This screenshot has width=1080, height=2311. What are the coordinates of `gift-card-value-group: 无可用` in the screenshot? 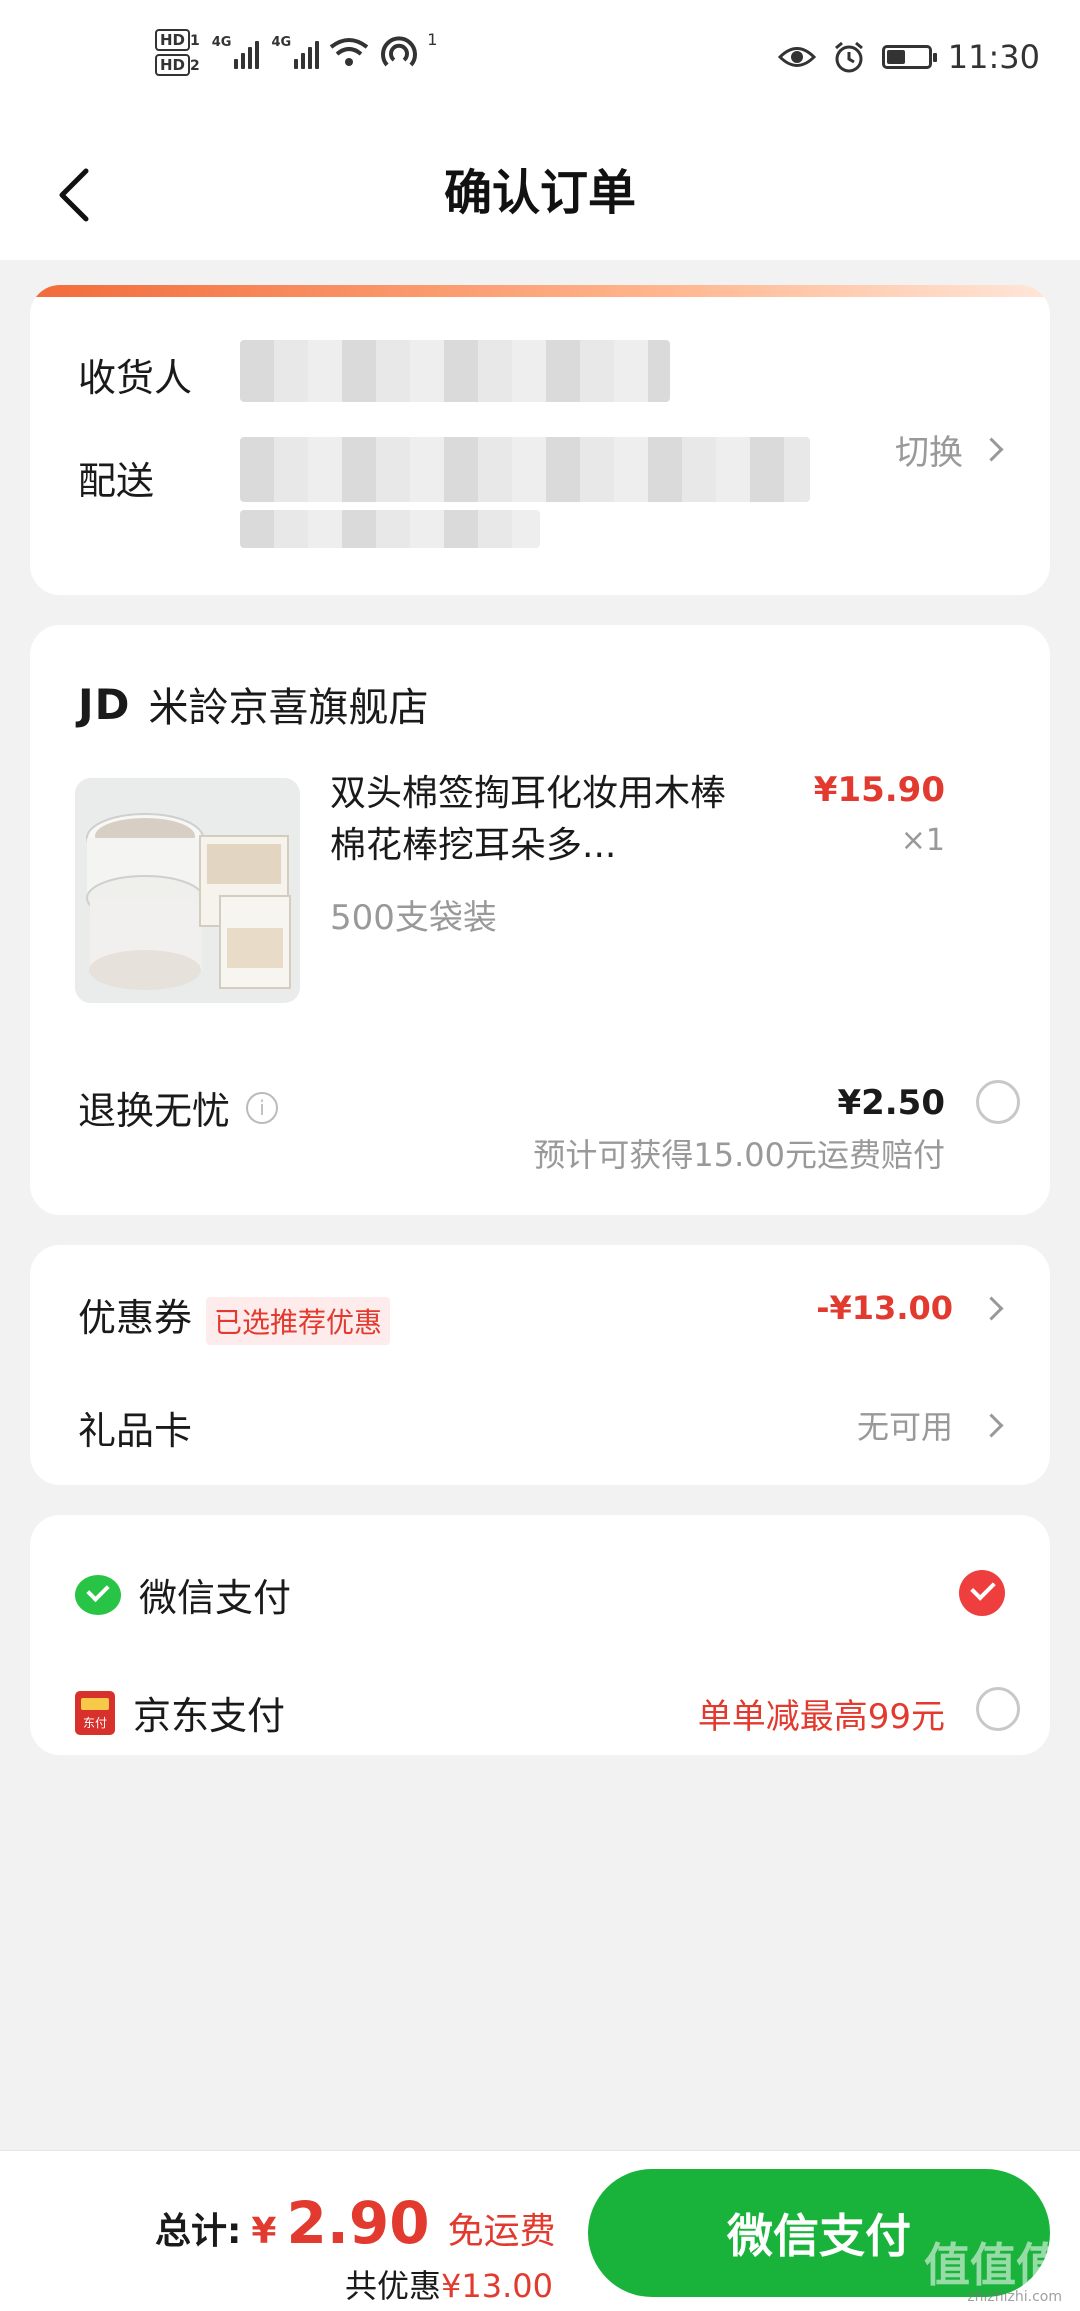 It's located at (930, 1425).